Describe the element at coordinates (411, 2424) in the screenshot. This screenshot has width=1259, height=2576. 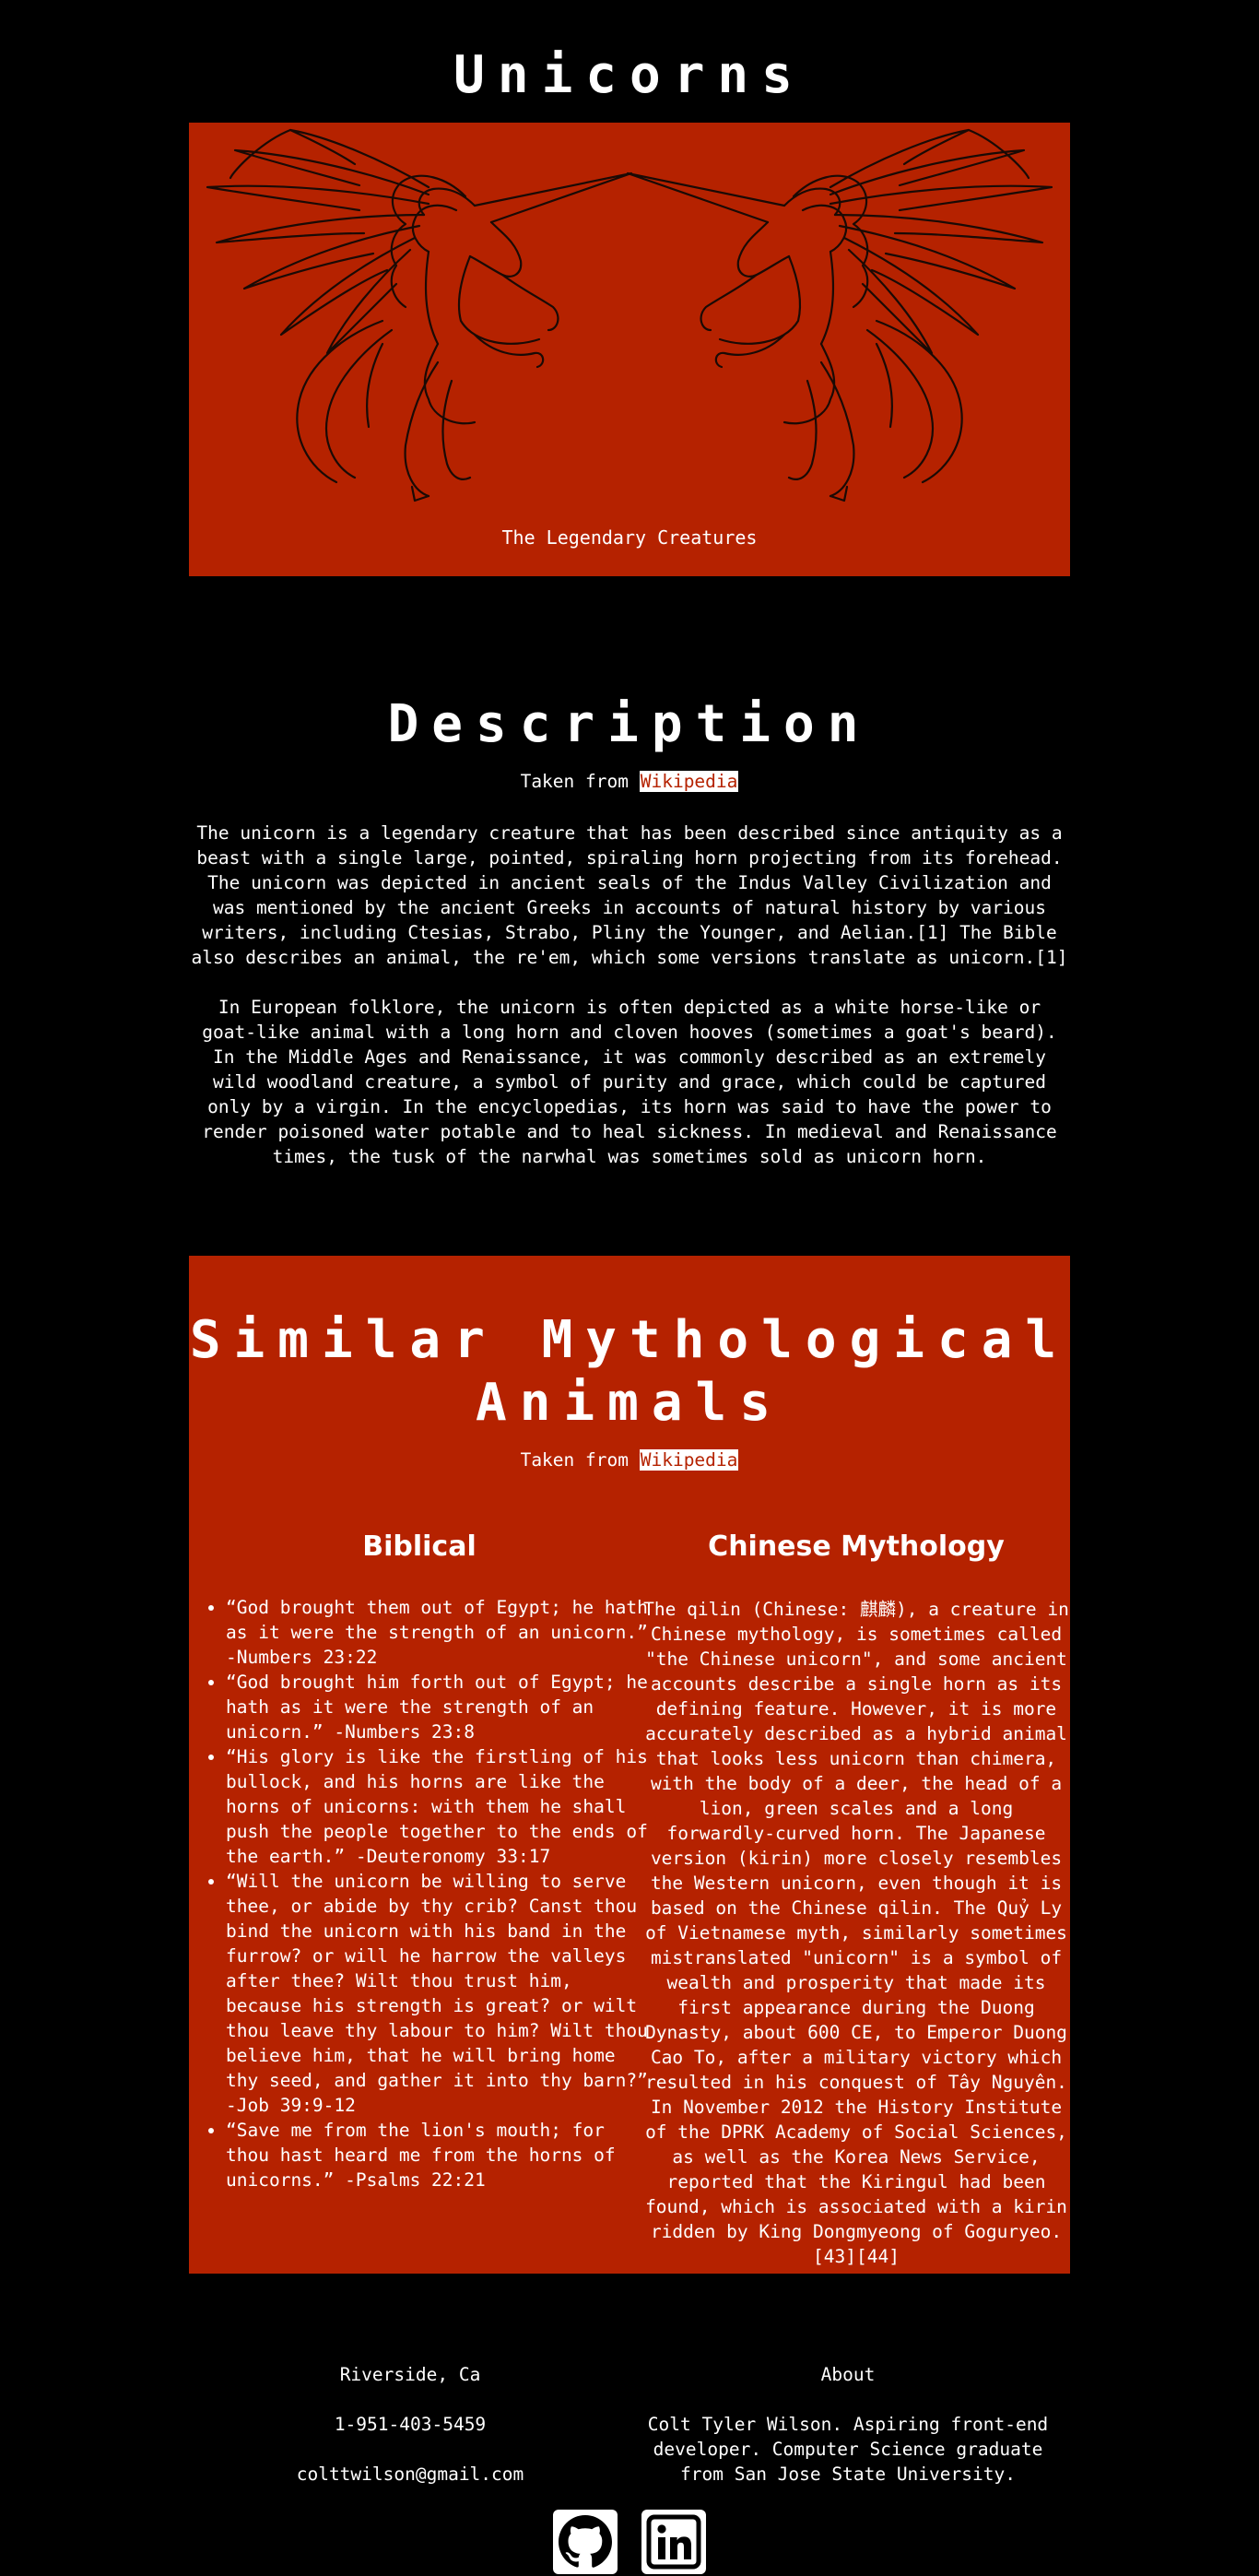
I see `footer-phone: 1-951-403-5459` at that location.